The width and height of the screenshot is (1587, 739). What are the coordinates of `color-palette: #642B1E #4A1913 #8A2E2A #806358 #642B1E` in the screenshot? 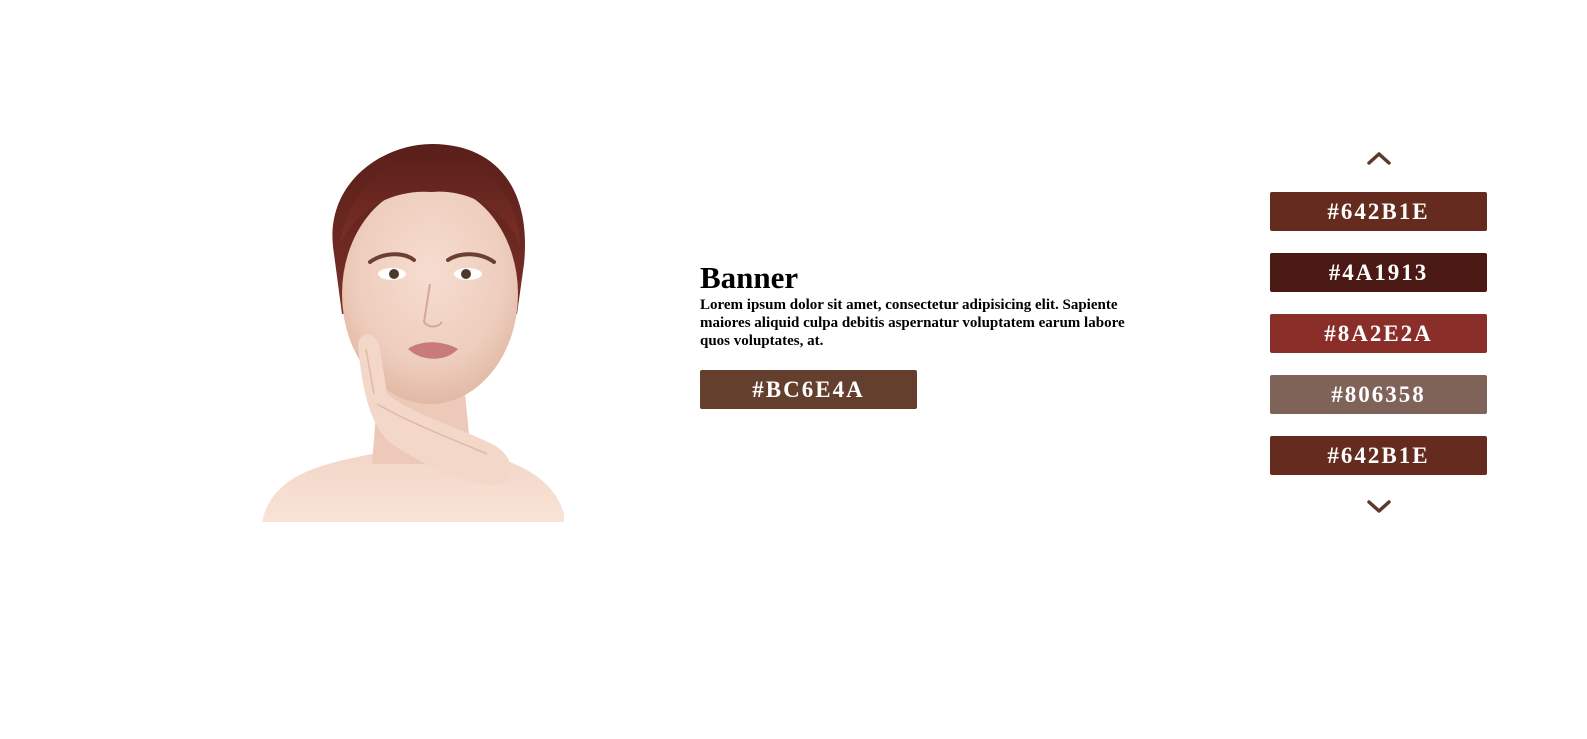 It's located at (1378, 332).